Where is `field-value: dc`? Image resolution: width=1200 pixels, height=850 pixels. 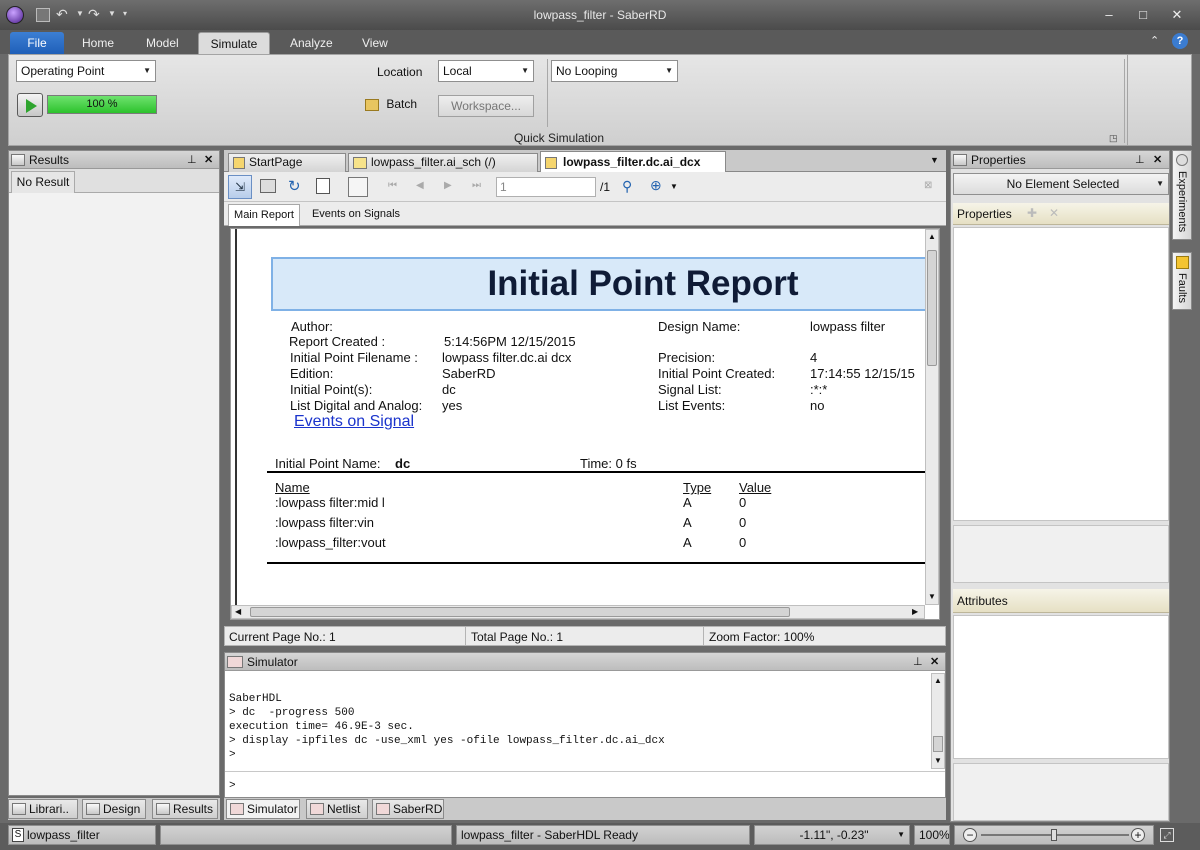
field-value: dc is located at coordinates (449, 389).